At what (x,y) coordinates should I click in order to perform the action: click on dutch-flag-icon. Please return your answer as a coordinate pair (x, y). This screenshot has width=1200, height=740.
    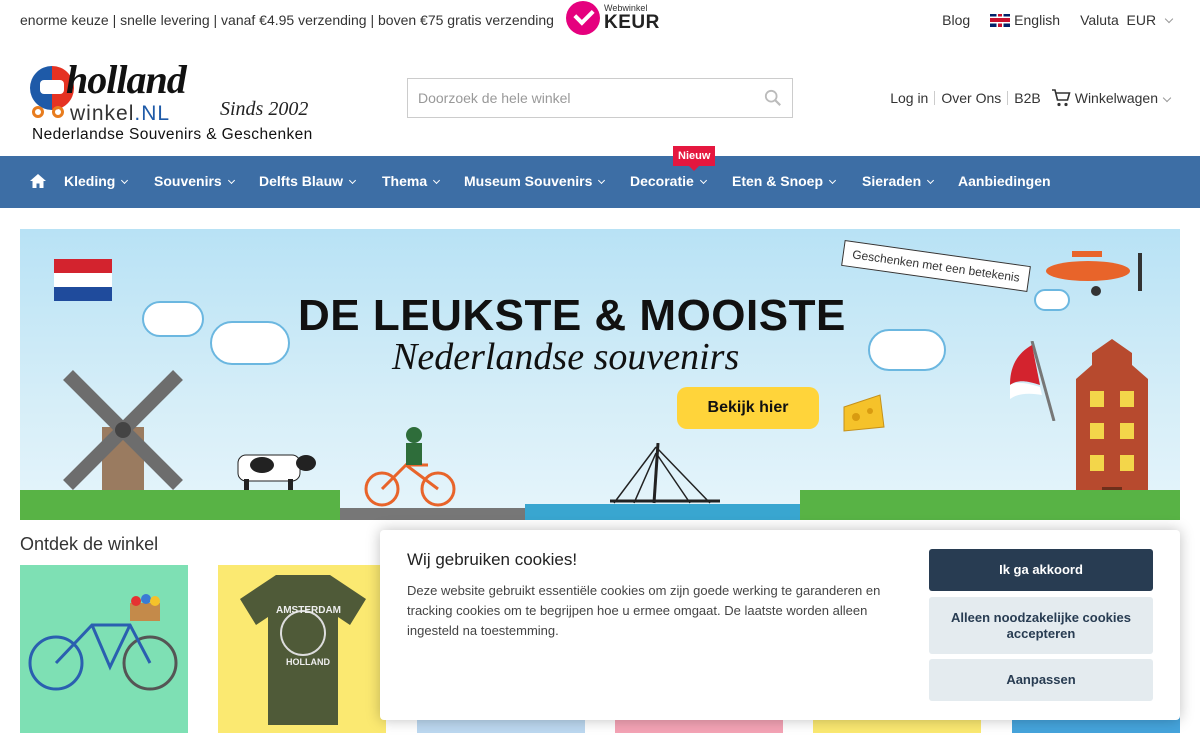
    Looking at the image, I should click on (83, 280).